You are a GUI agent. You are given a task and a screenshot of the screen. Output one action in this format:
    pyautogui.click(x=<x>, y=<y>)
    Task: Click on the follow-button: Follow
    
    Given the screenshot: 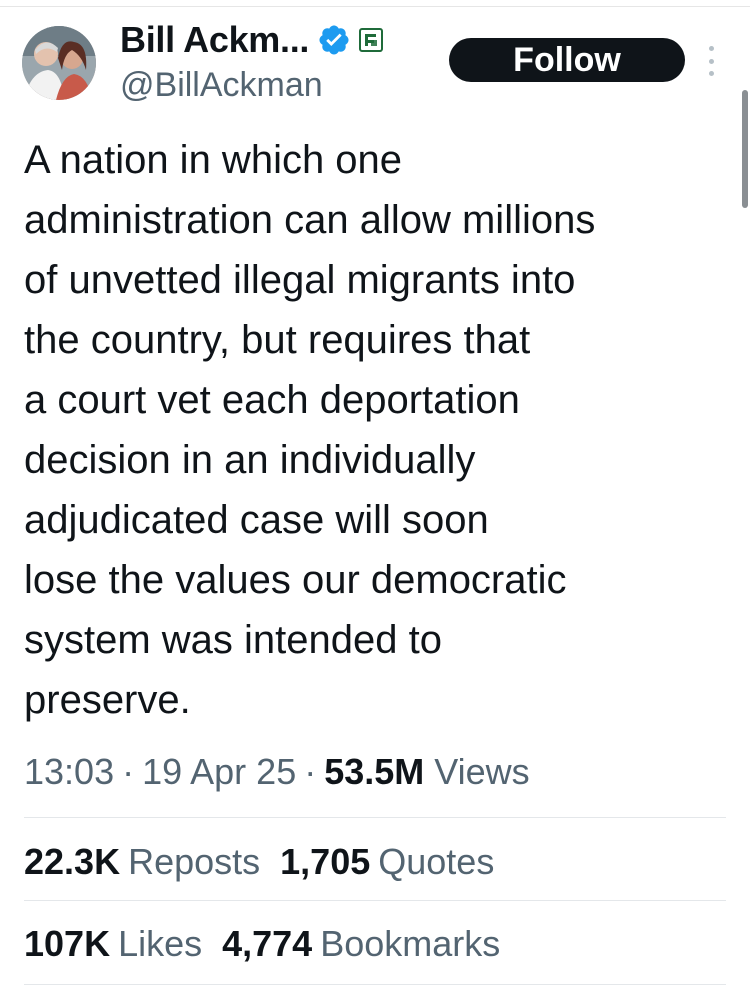 What is the action you would take?
    pyautogui.click(x=567, y=60)
    